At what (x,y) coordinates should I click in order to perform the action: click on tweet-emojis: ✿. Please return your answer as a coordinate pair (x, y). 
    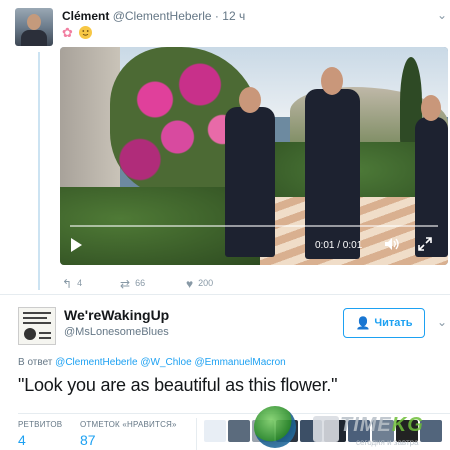
    Looking at the image, I should click on (77, 33).